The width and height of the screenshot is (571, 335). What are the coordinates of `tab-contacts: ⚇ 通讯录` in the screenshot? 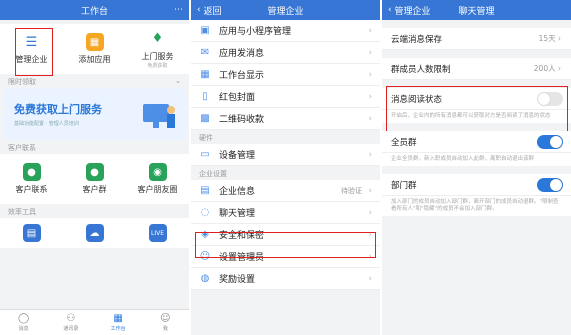 It's located at (70, 322).